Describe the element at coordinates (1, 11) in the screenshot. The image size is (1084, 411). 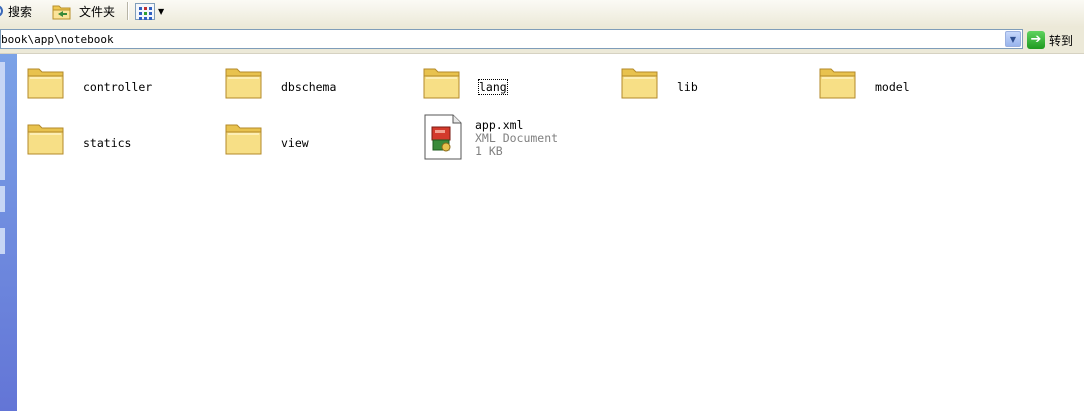
I see `search-icon` at that location.